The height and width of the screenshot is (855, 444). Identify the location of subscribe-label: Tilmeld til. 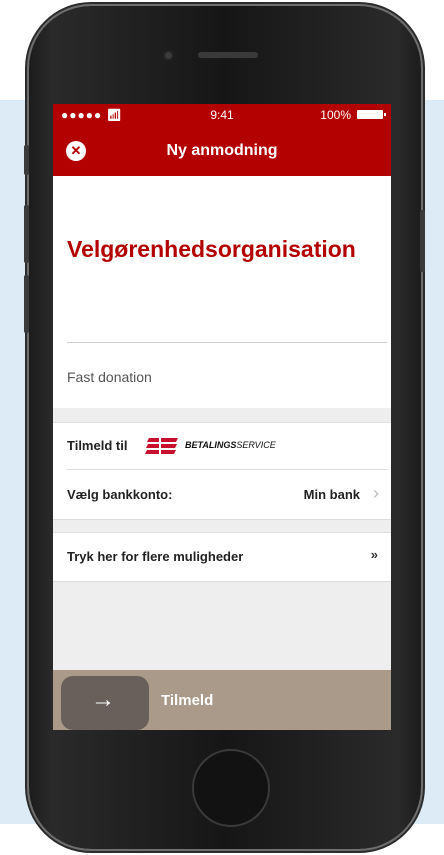
(97, 445).